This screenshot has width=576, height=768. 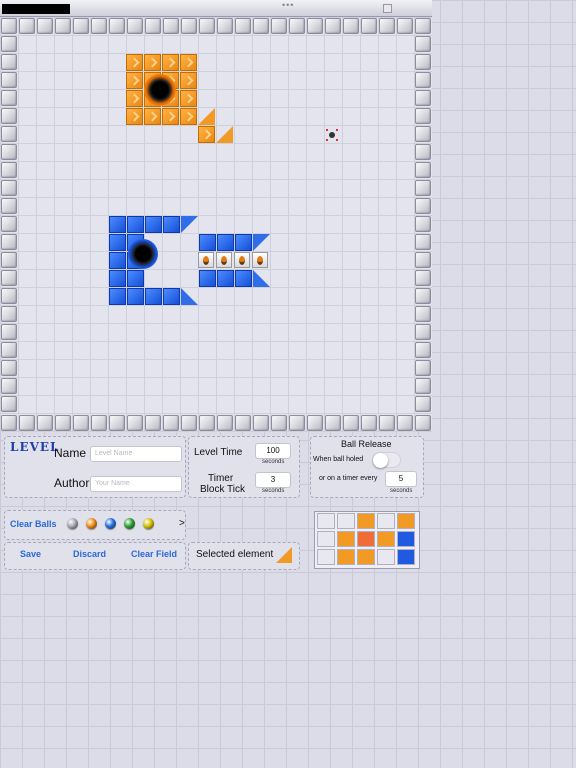 I want to click on element-palette, so click(x=367, y=540).